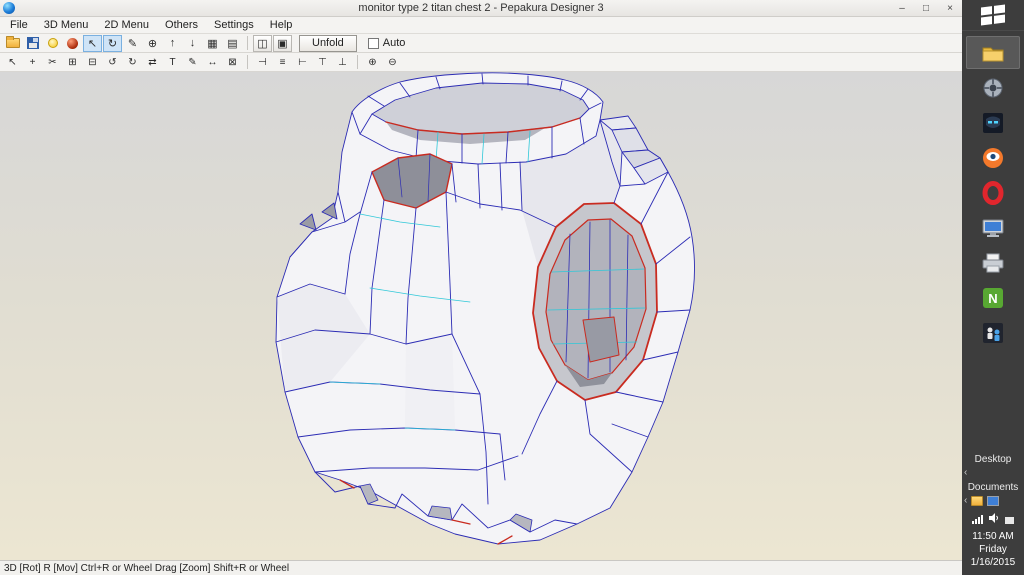  I want to click on file-explorer-icon, so click(993, 52).